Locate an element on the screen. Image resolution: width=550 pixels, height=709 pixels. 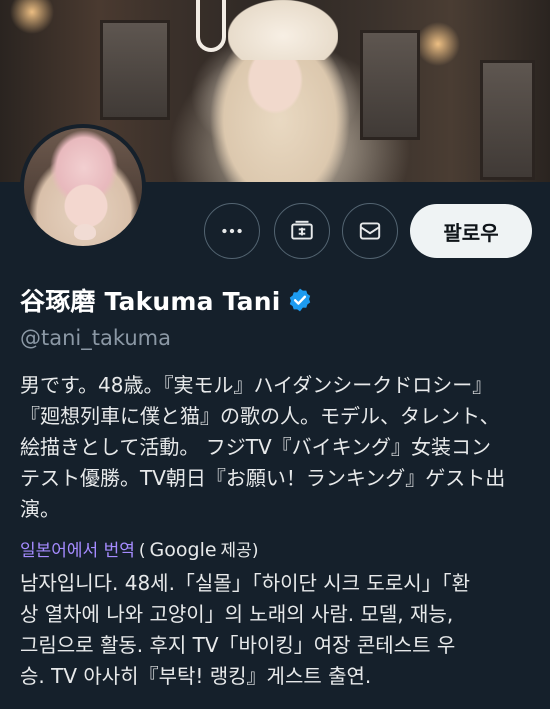
translate-open-paren: ( is located at coordinates (142, 551).